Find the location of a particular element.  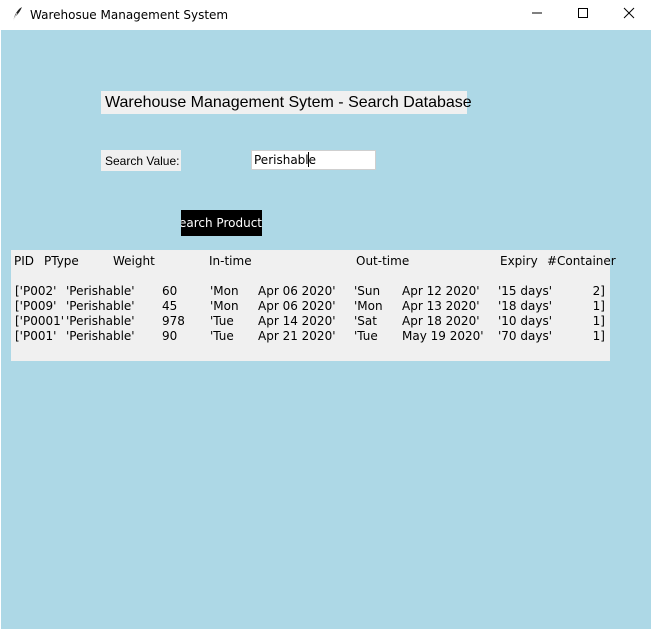

table-cell: Apr 13 2020' is located at coordinates (441, 306).